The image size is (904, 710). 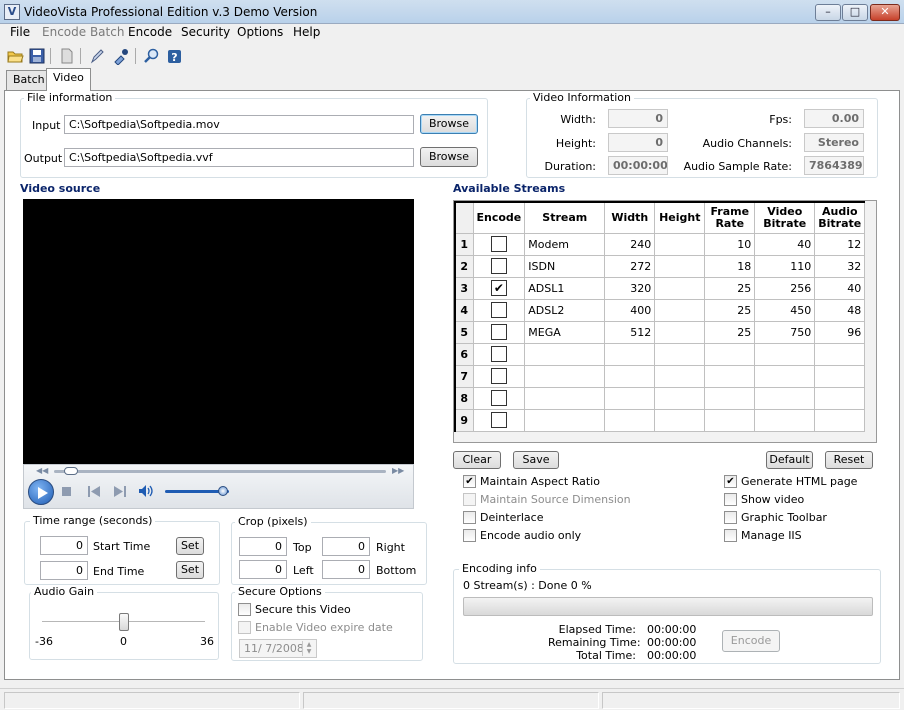 What do you see at coordinates (763, 535) in the screenshot?
I see `manage-iis-option: Manage IIS` at bounding box center [763, 535].